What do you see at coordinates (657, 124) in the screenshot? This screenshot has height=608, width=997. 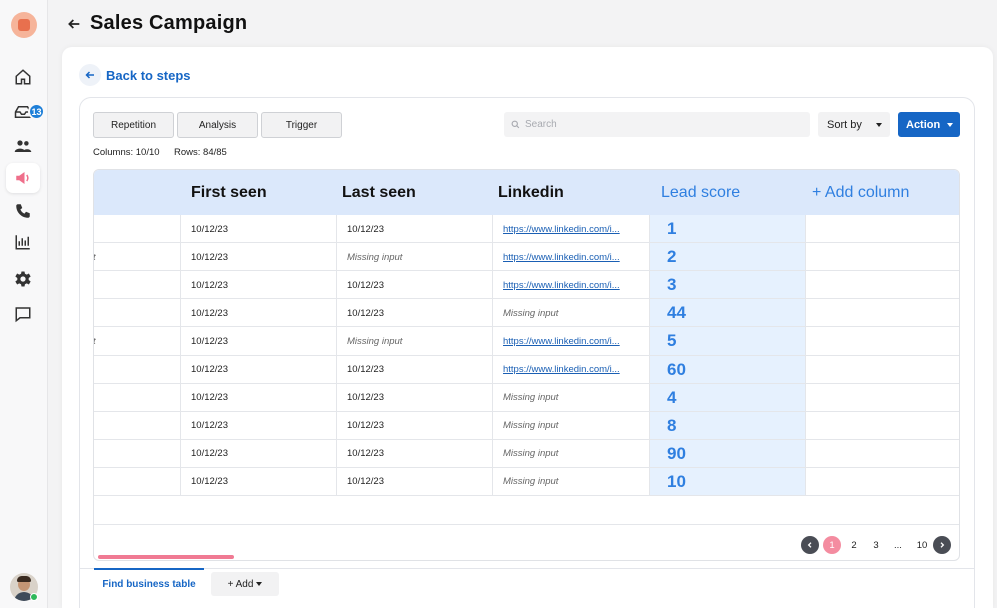 I see `search-input: Search` at bounding box center [657, 124].